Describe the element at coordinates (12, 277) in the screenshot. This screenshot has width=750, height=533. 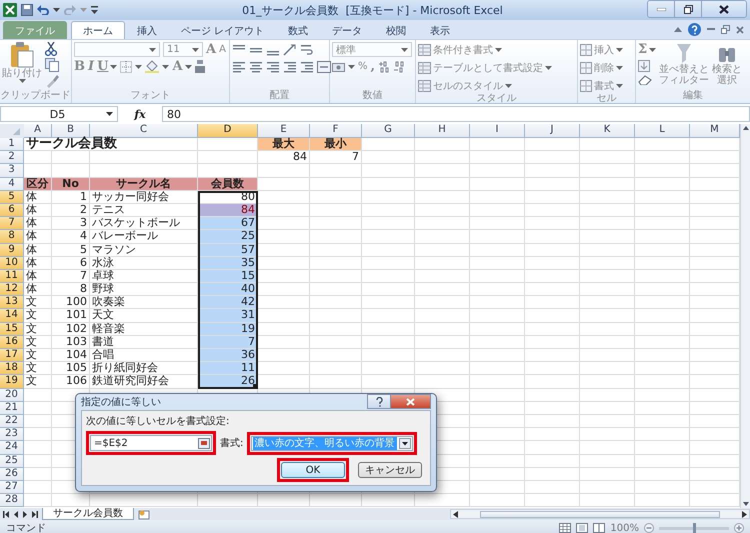
I see `row-header: 11` at that location.